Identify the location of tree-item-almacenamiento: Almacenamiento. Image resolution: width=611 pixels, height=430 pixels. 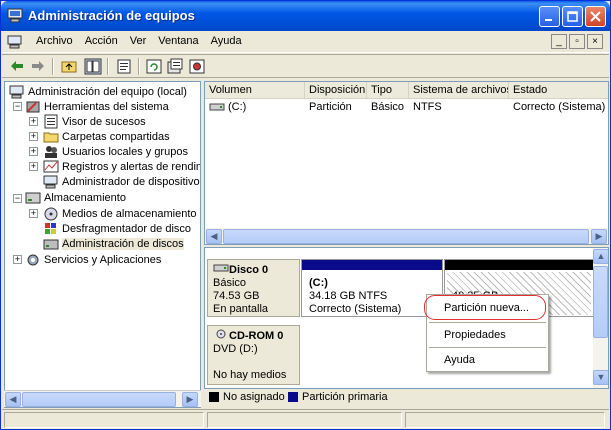
(75, 197).